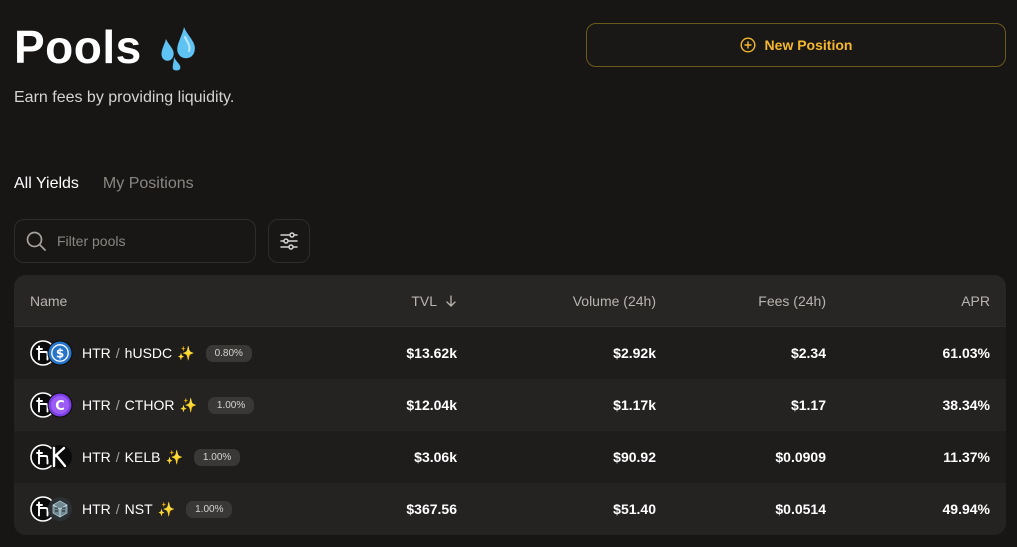 The image size is (1017, 547). What do you see at coordinates (36, 241) in the screenshot?
I see `search-icon` at bounding box center [36, 241].